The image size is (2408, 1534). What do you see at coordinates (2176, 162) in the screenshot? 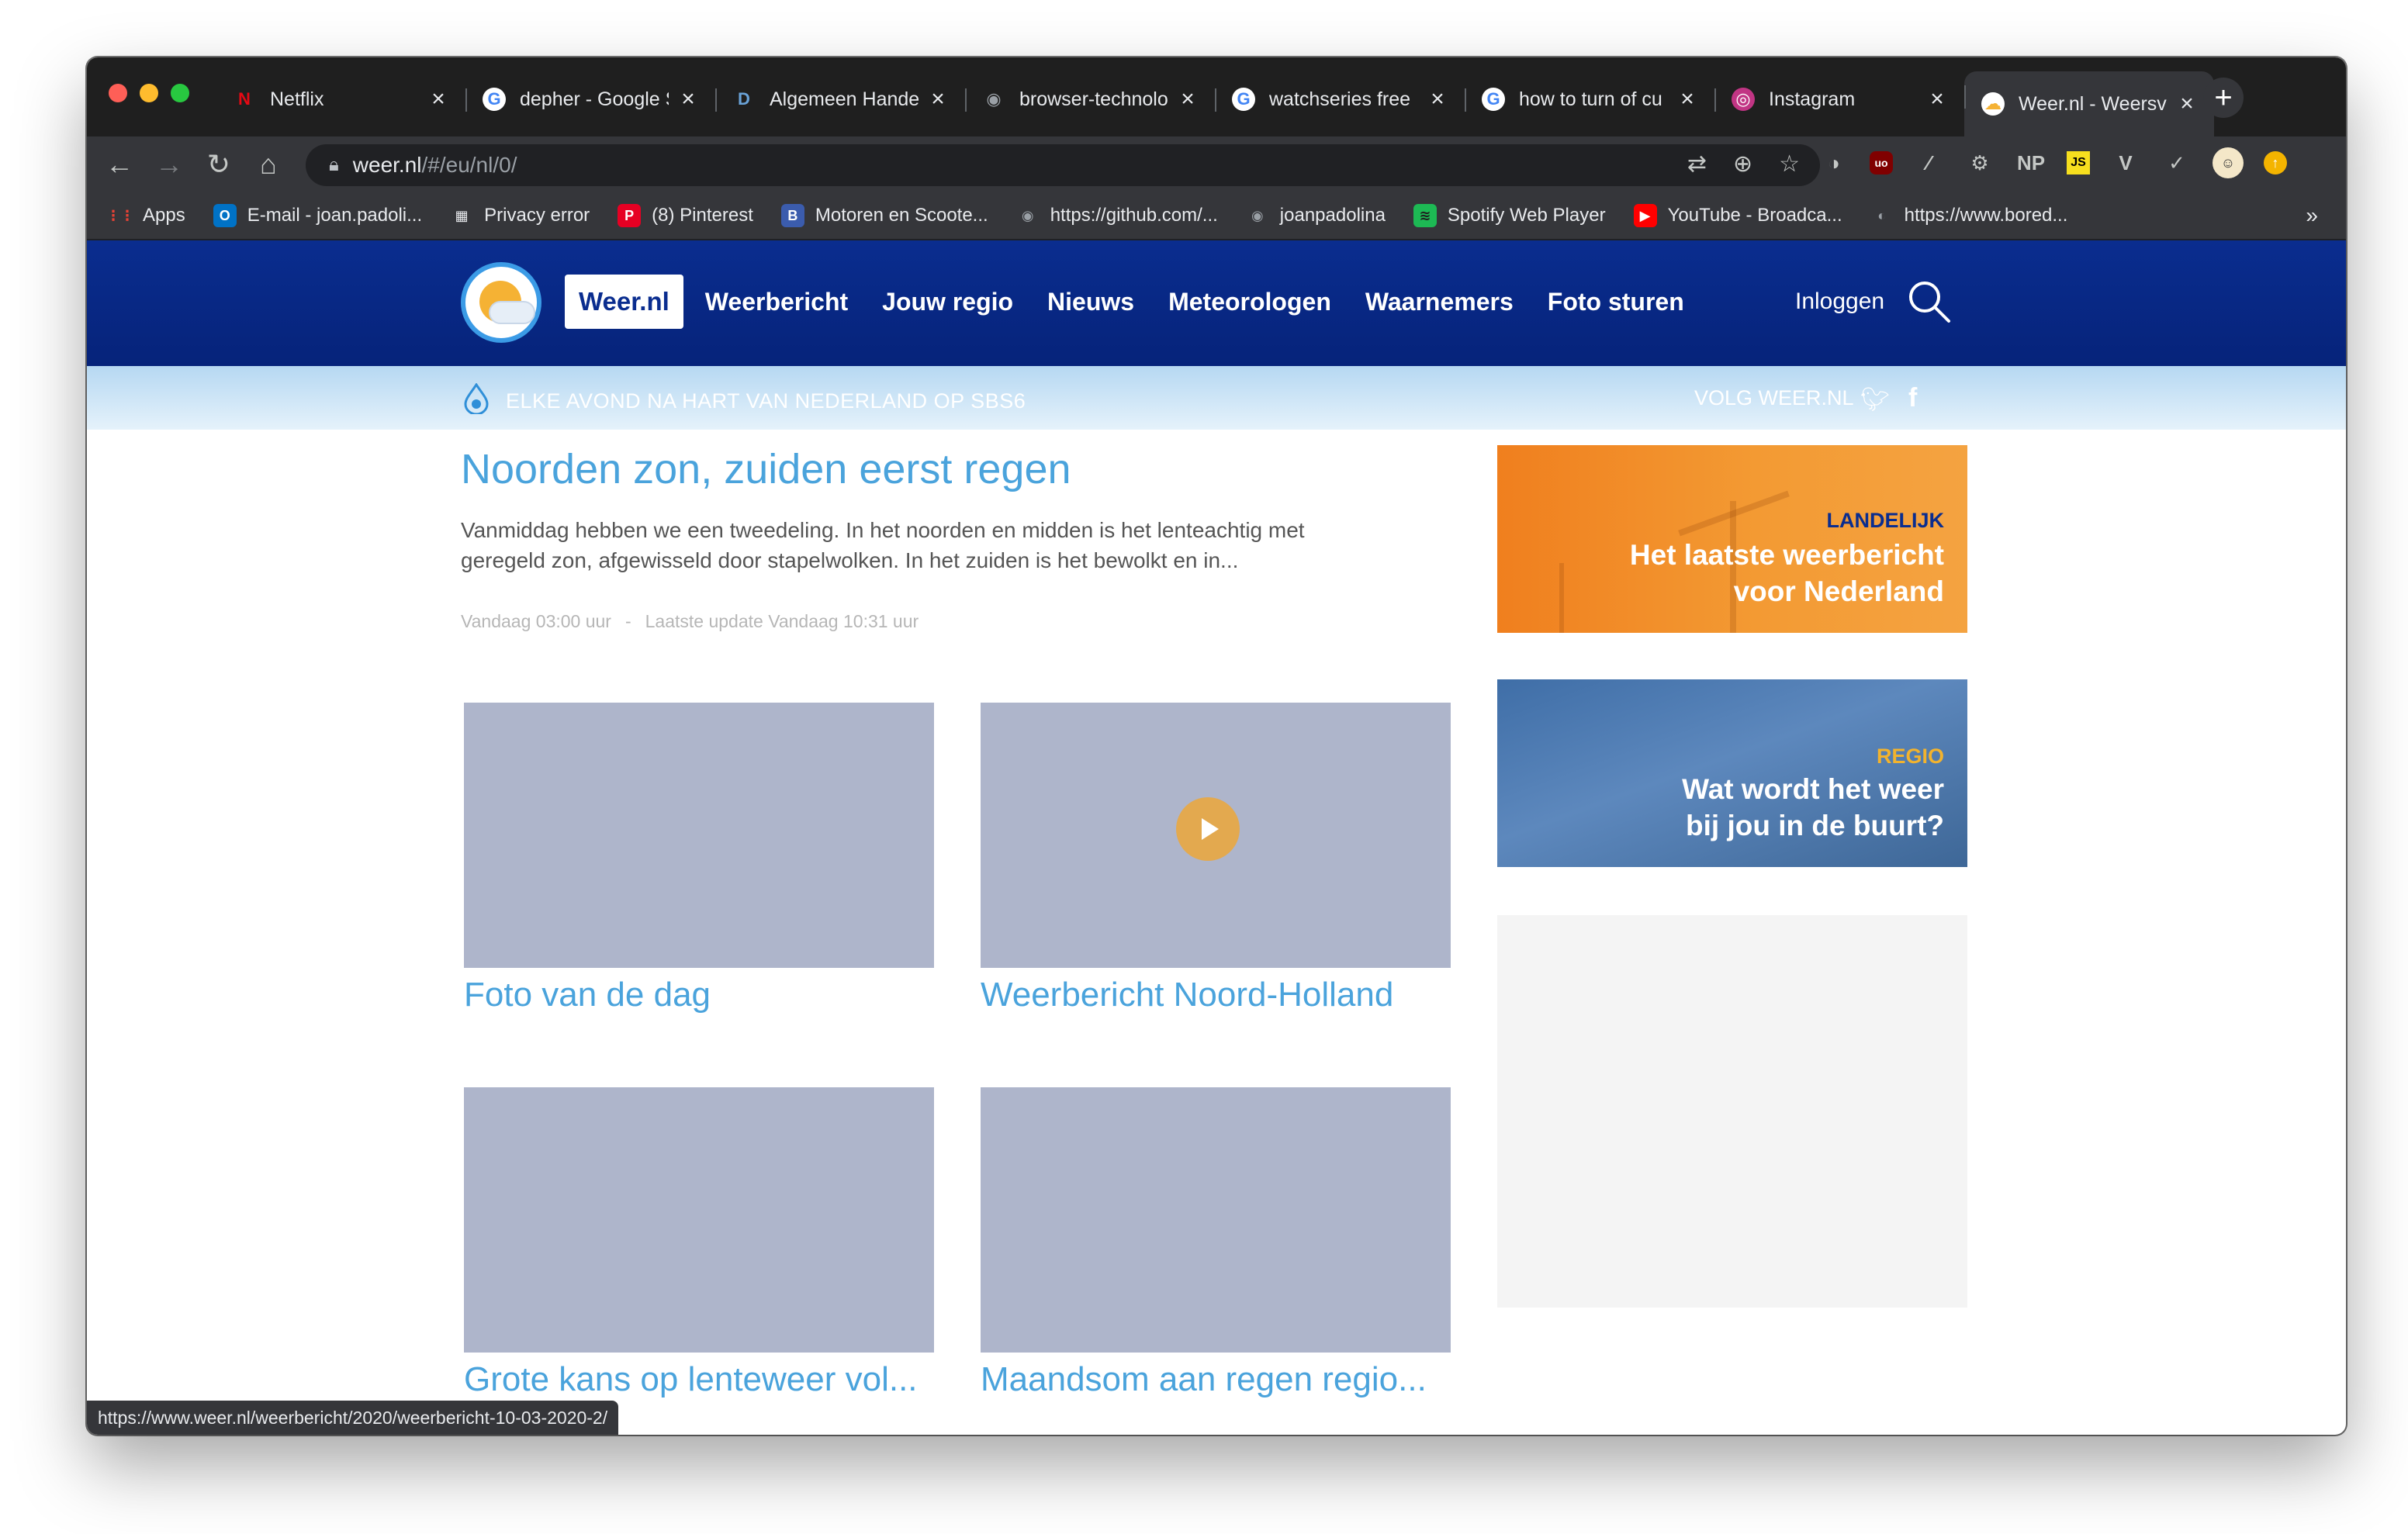
I see `check-extension-icon: ✓` at bounding box center [2176, 162].